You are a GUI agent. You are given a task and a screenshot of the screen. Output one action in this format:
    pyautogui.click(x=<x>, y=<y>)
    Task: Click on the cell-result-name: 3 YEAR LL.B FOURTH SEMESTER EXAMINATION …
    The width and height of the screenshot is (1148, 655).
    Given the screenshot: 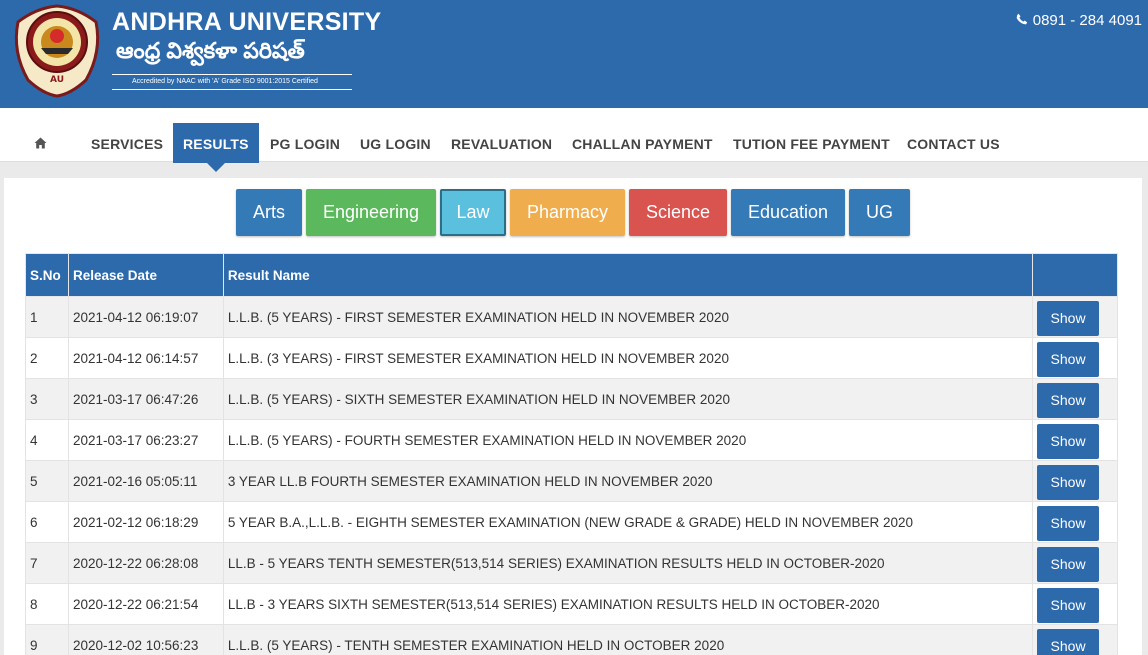 What is the action you would take?
    pyautogui.click(x=628, y=481)
    